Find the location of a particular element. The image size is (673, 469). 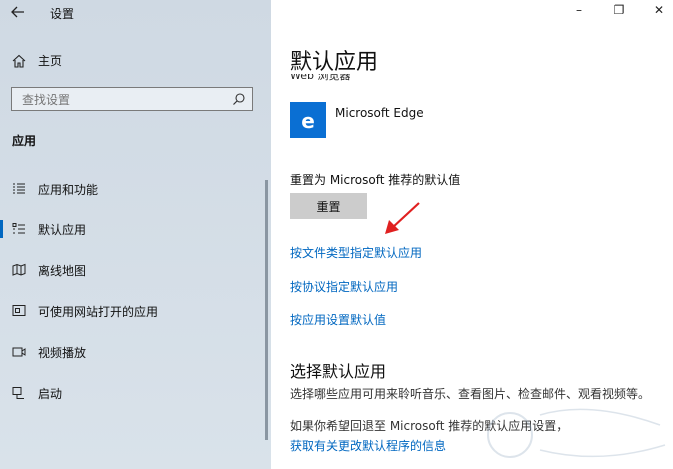

sidebar-item-video-playback: 视频播放 is located at coordinates (135, 352).